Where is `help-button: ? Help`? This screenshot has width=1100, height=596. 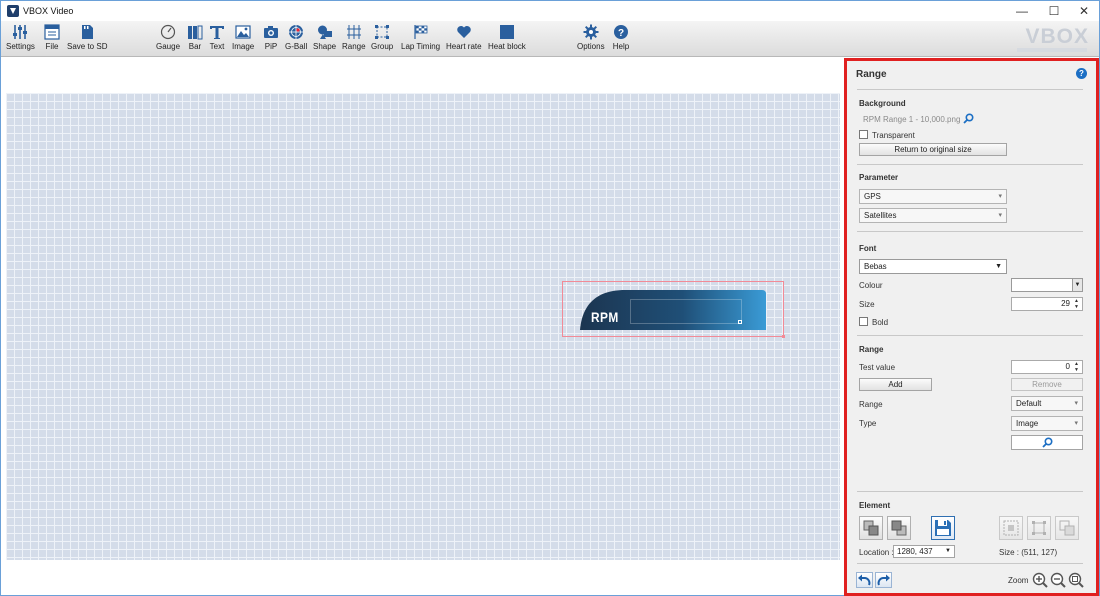
help-button: ? Help is located at coordinates (621, 39).